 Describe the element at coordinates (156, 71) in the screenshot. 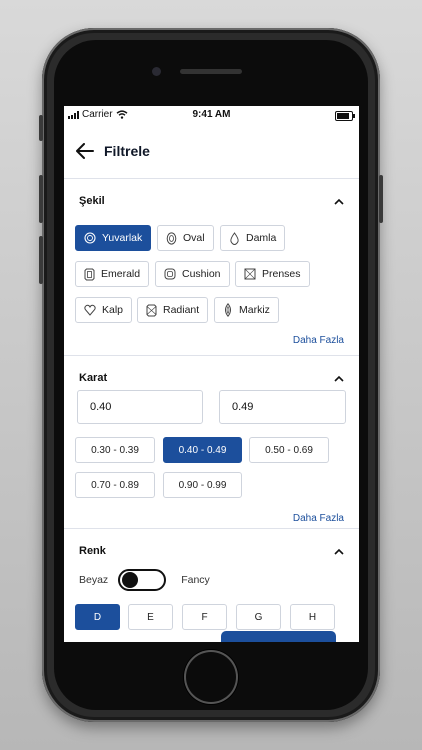

I see `front-camera` at that location.